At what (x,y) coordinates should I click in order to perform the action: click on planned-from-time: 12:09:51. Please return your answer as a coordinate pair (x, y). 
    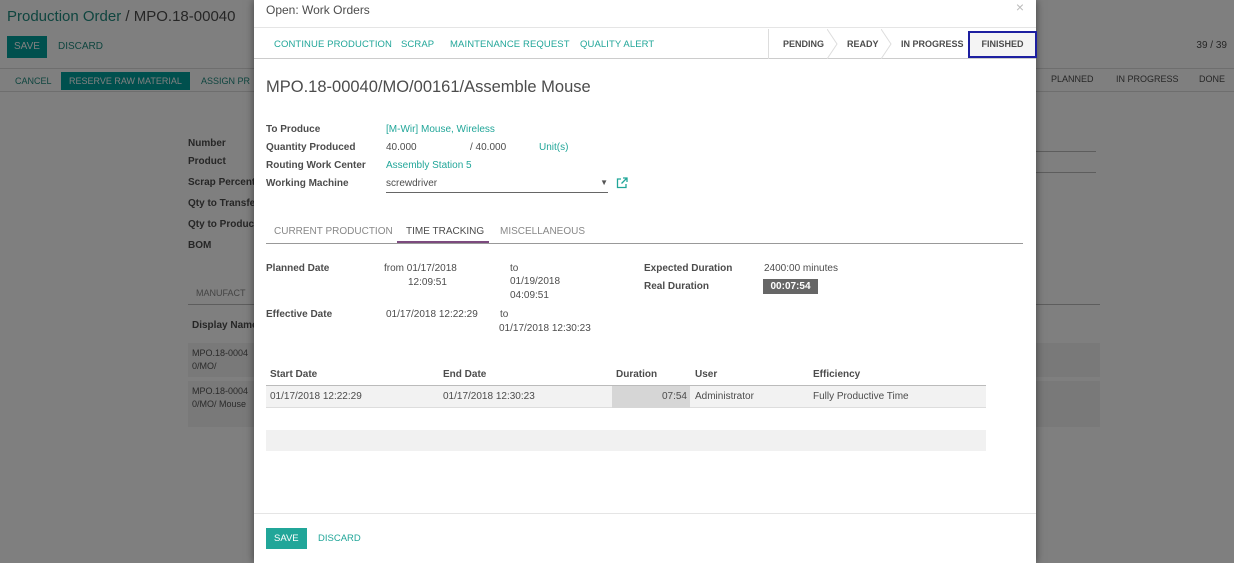
    Looking at the image, I should click on (427, 282).